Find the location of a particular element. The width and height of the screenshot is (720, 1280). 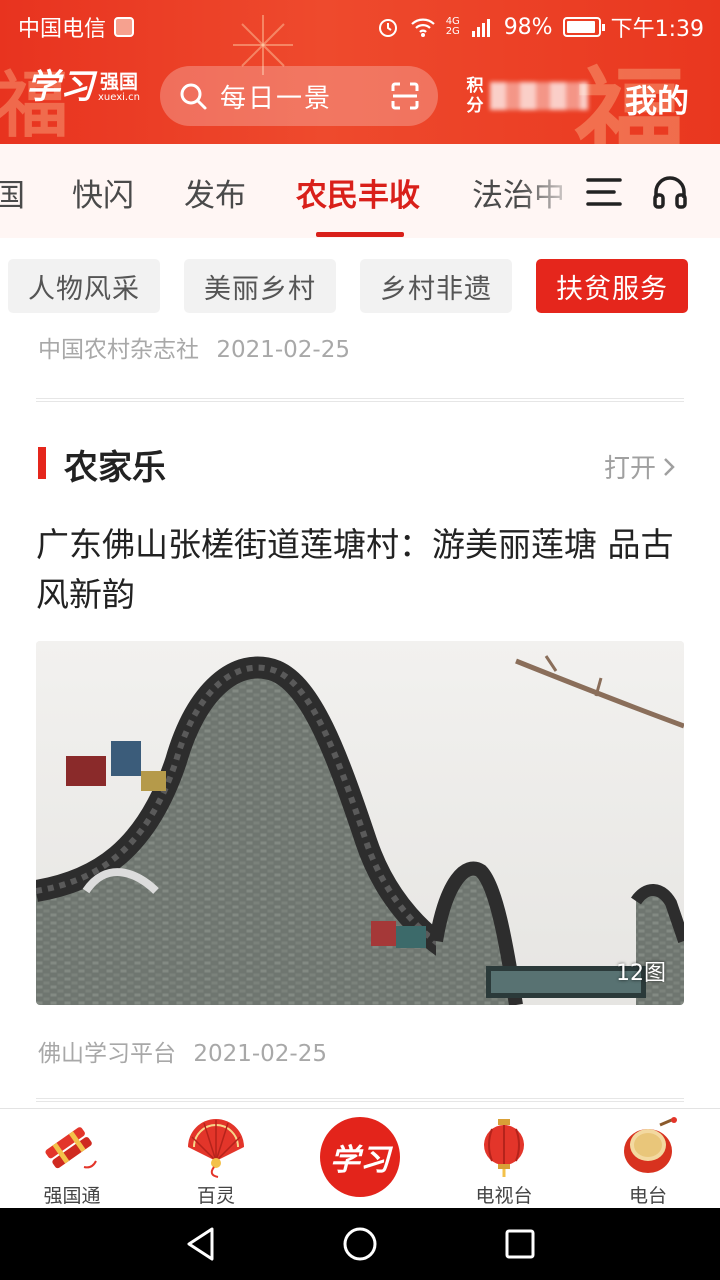

prev-article-meta: 中国农村杂志社 2021-02-25 is located at coordinates (194, 347).